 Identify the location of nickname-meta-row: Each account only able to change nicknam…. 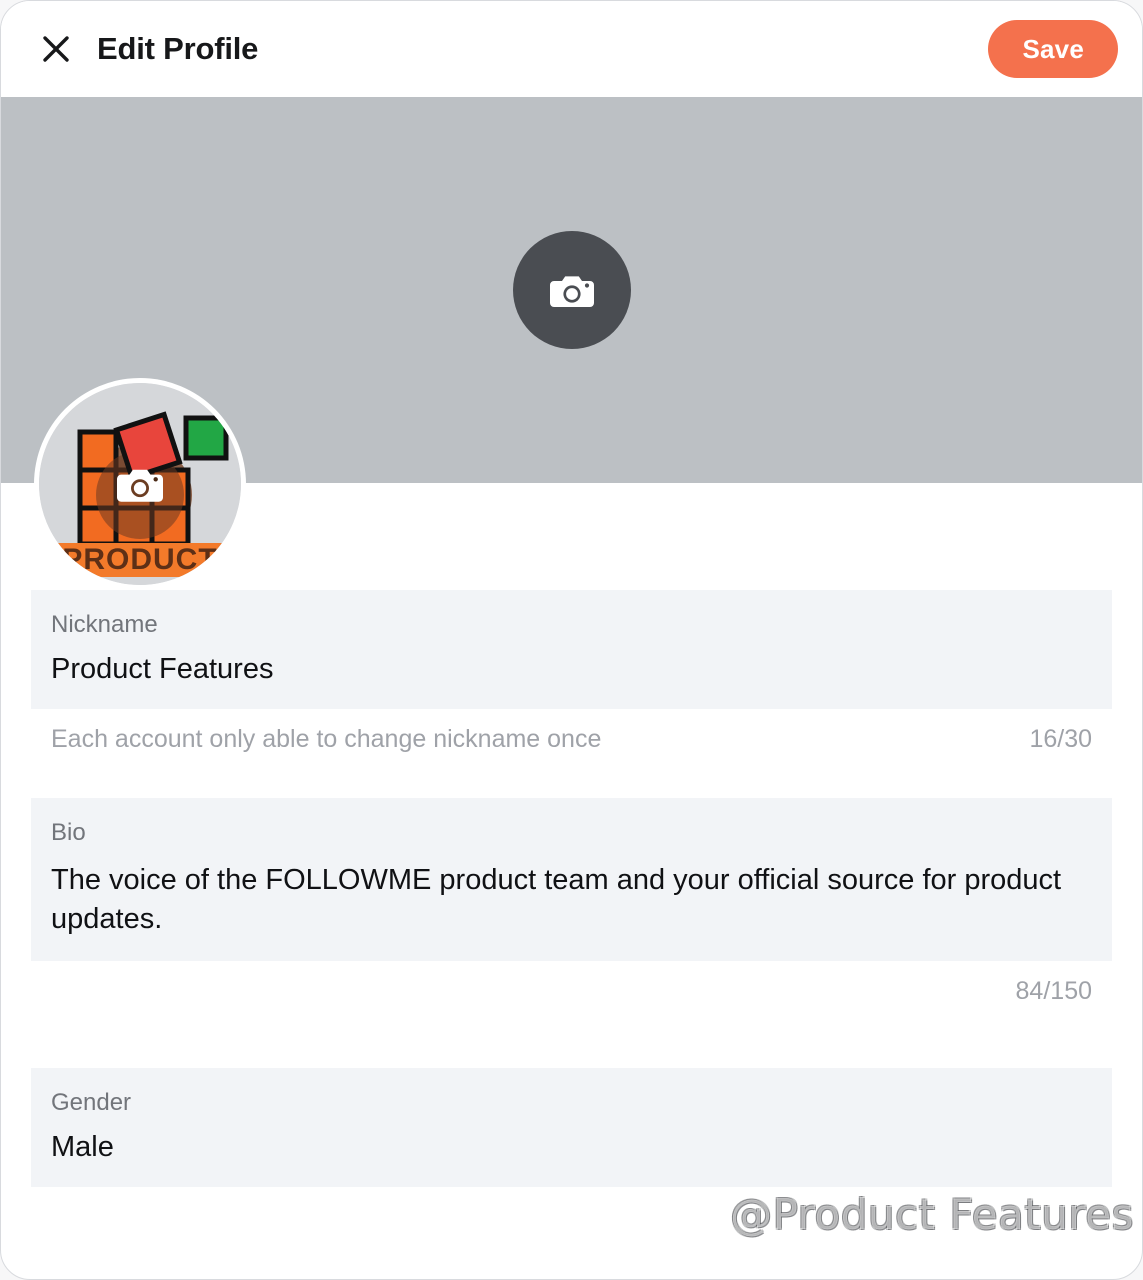
(571, 731).